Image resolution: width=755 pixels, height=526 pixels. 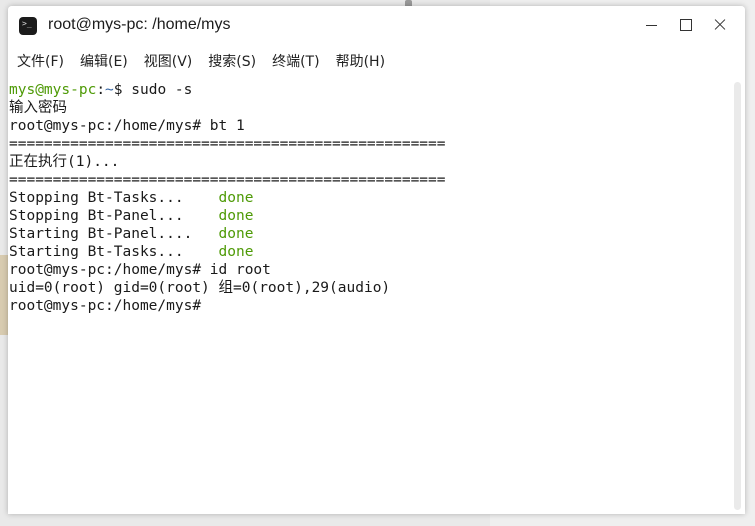 What do you see at coordinates (28, 26) in the screenshot?
I see `terminal-app-icon: >_` at bounding box center [28, 26].